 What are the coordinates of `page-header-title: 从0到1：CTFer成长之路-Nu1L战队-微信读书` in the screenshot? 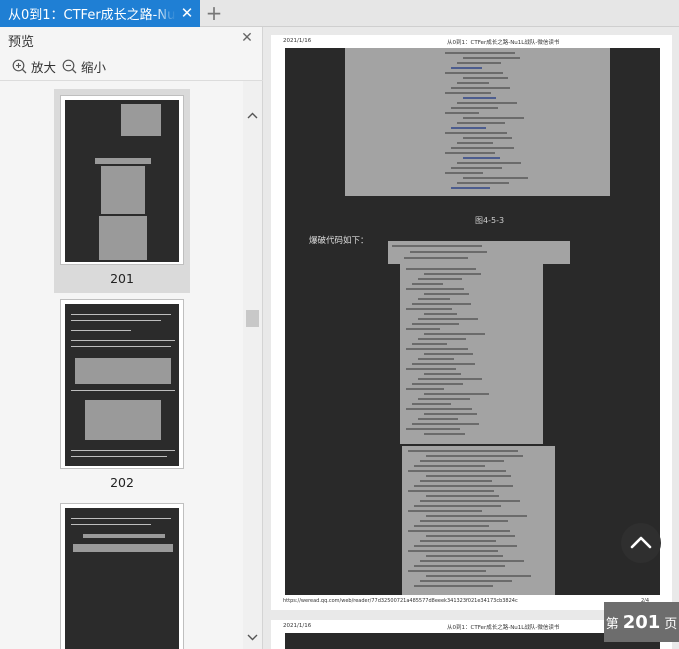 It's located at (503, 628).